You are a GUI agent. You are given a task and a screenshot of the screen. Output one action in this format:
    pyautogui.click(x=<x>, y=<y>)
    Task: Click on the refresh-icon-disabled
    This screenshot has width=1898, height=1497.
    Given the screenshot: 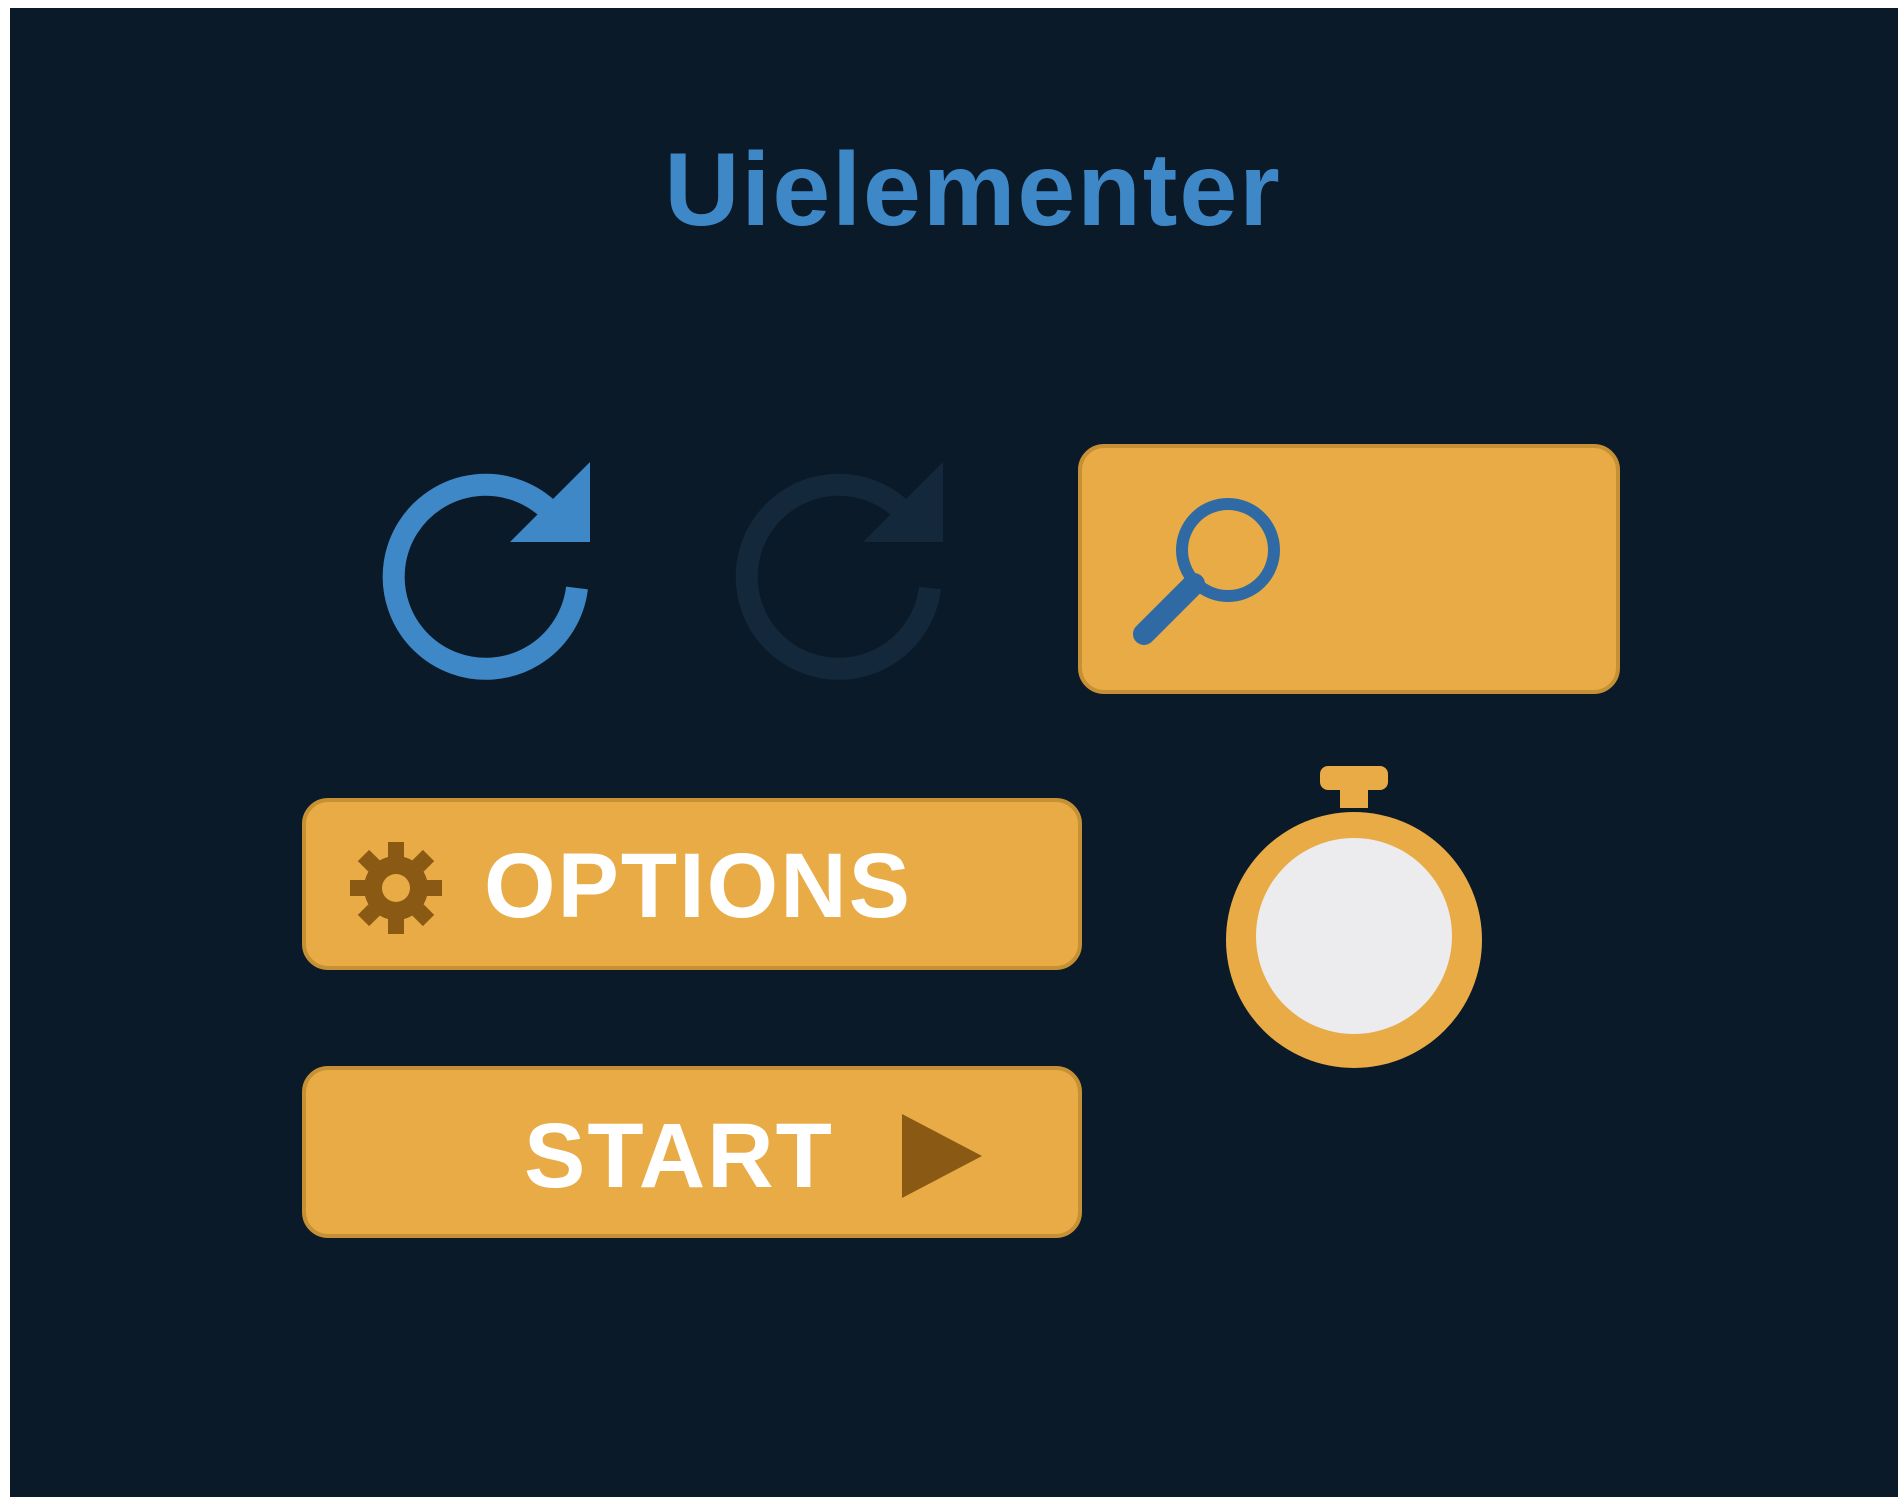 What is the action you would take?
    pyautogui.click(x=843, y=575)
    